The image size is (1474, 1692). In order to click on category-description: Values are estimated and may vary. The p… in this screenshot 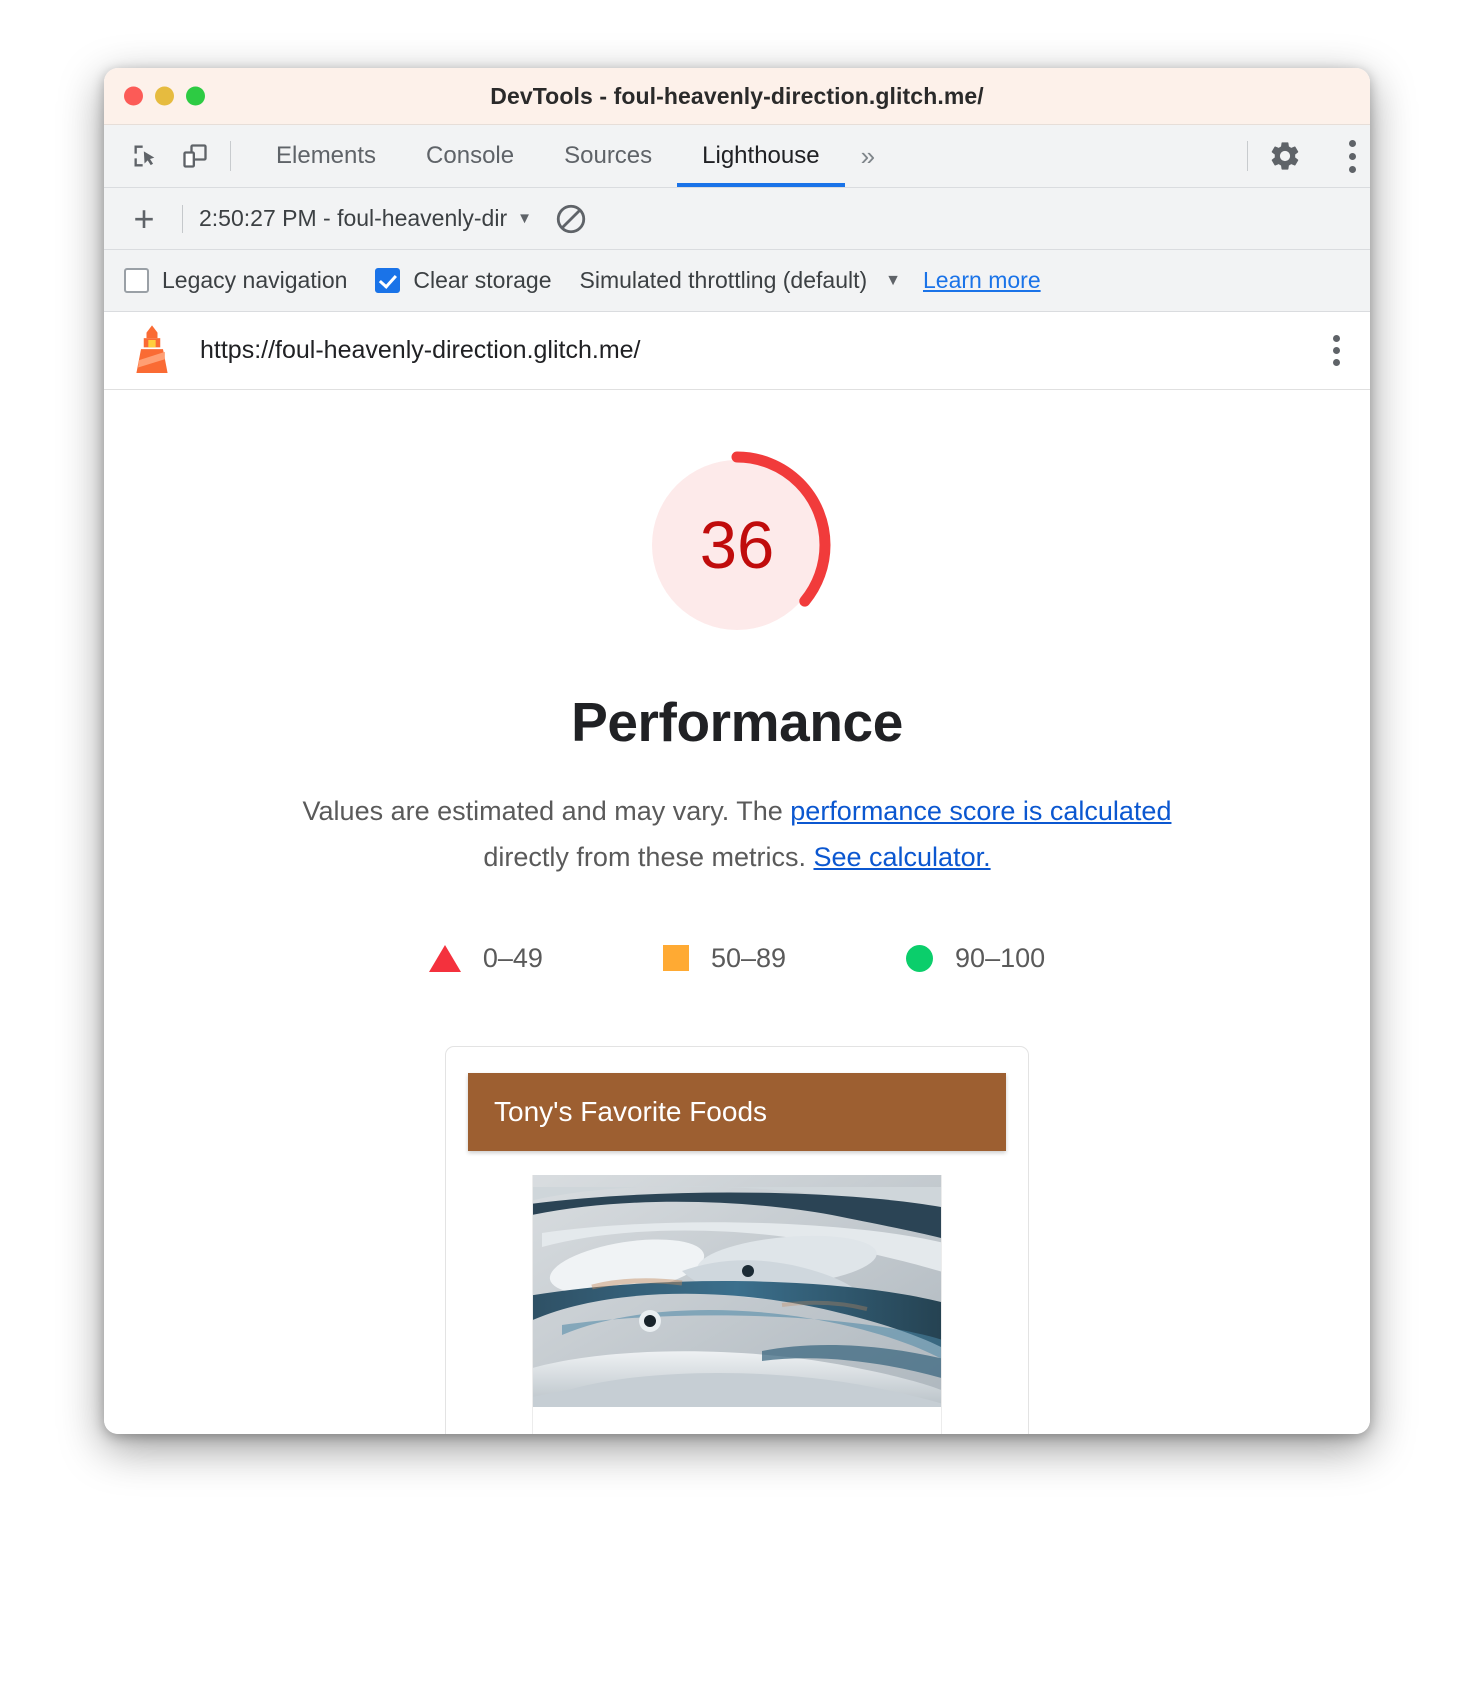, I will do `click(737, 834)`.